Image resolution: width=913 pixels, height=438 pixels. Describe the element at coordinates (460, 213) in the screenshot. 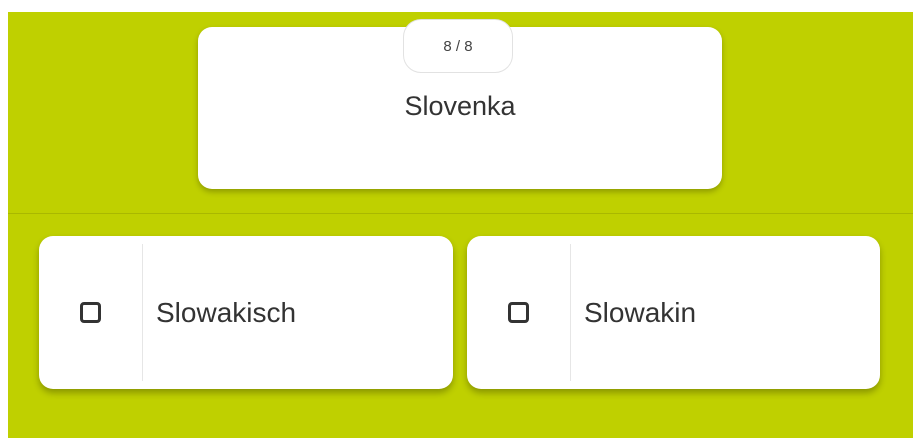

I see `divider` at that location.